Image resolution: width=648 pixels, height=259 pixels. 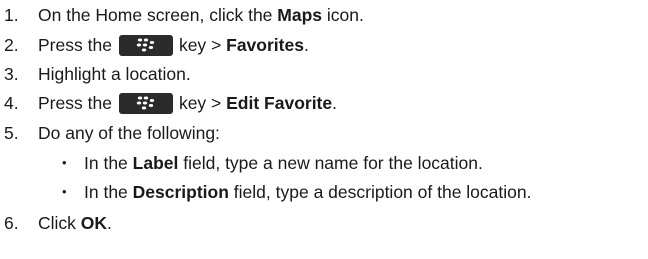 What do you see at coordinates (11, 103) in the screenshot?
I see `step-number: 4.` at bounding box center [11, 103].